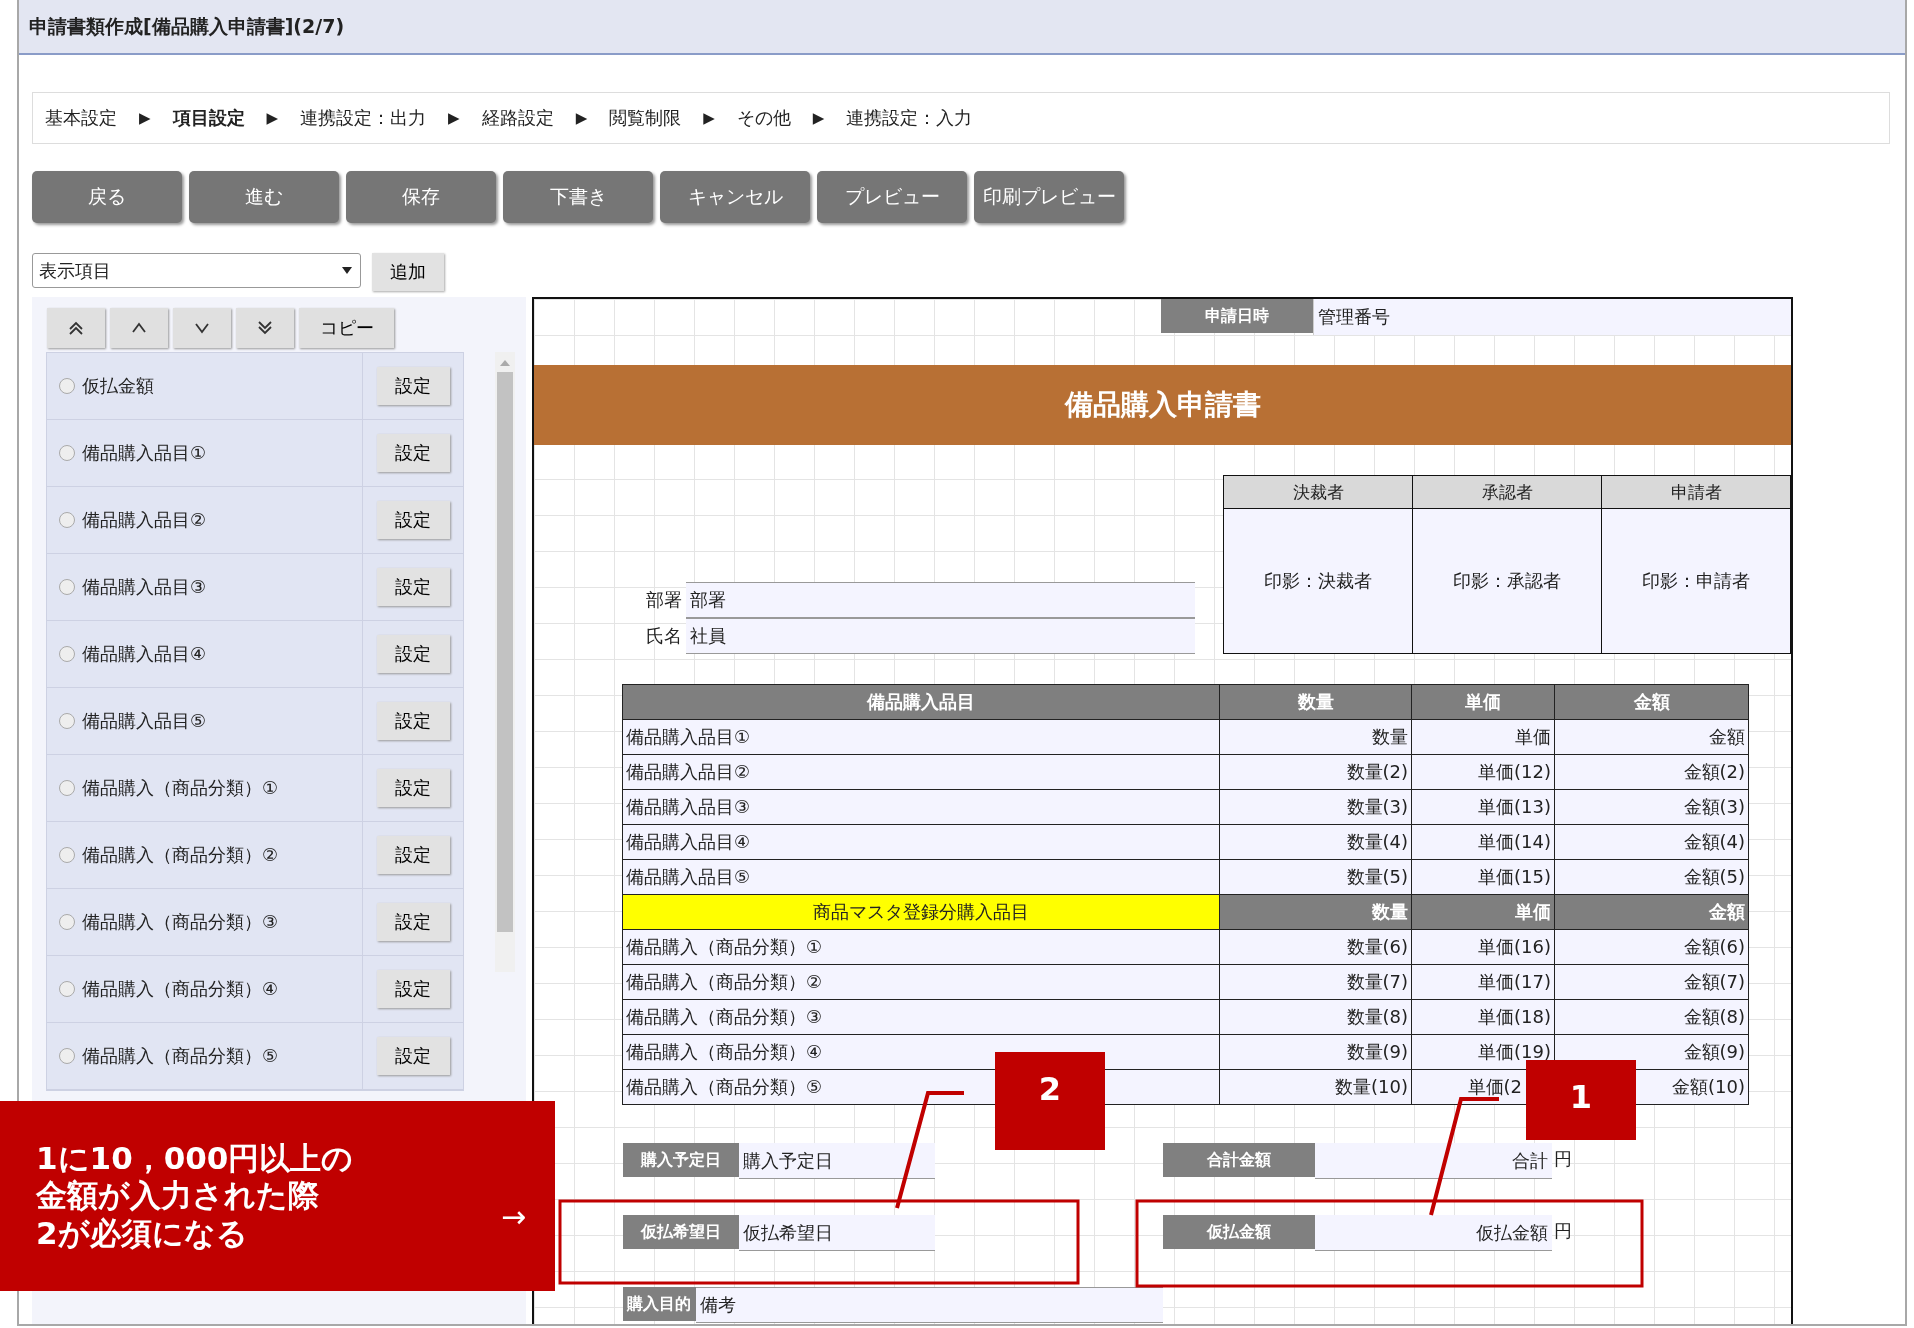  What do you see at coordinates (408, 272) in the screenshot?
I see `add-button: 追加` at bounding box center [408, 272].